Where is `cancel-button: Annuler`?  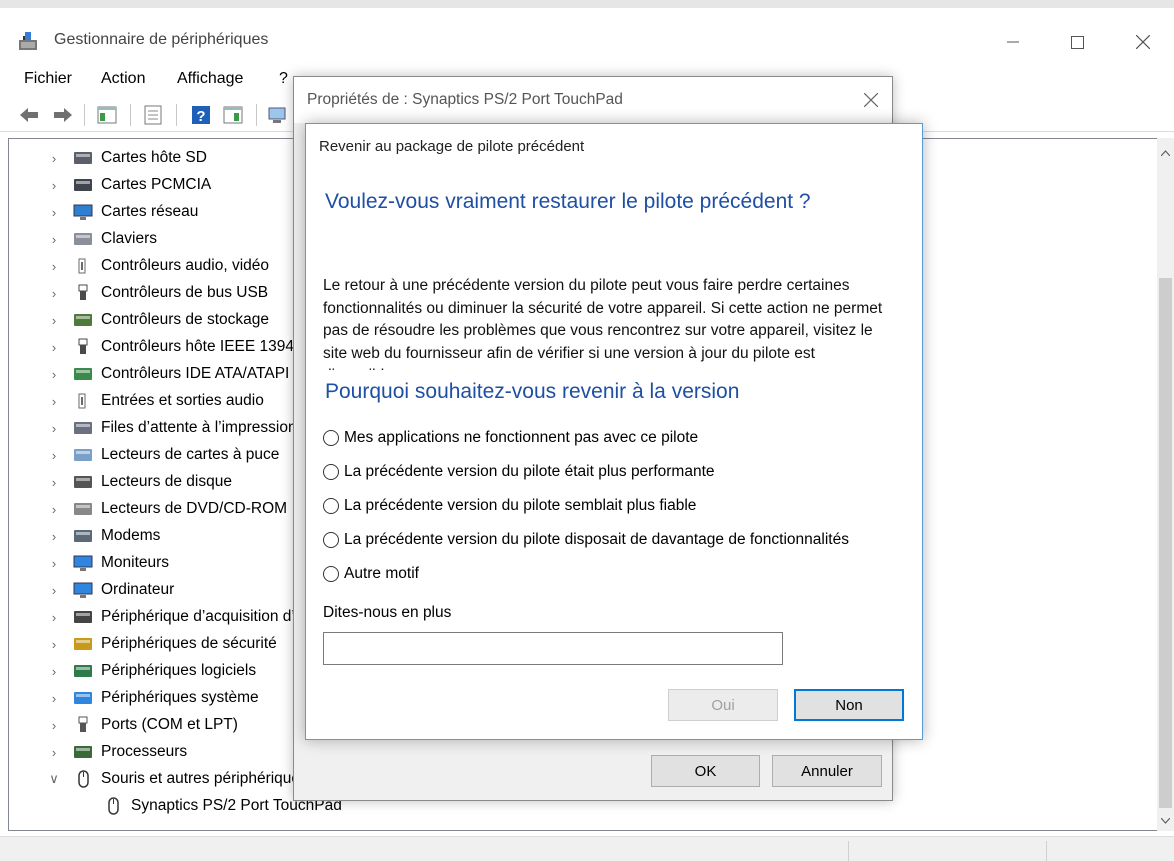
cancel-button: Annuler is located at coordinates (827, 771).